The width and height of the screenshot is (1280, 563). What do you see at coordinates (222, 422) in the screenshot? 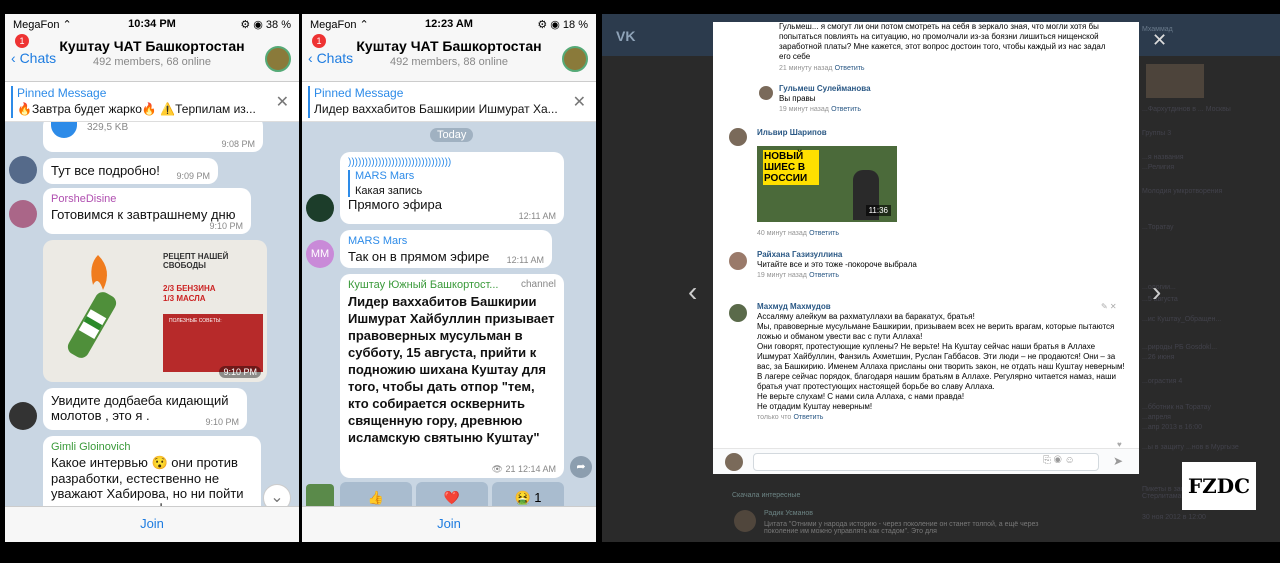
I see `message-time: 9:10 PM` at bounding box center [222, 422].